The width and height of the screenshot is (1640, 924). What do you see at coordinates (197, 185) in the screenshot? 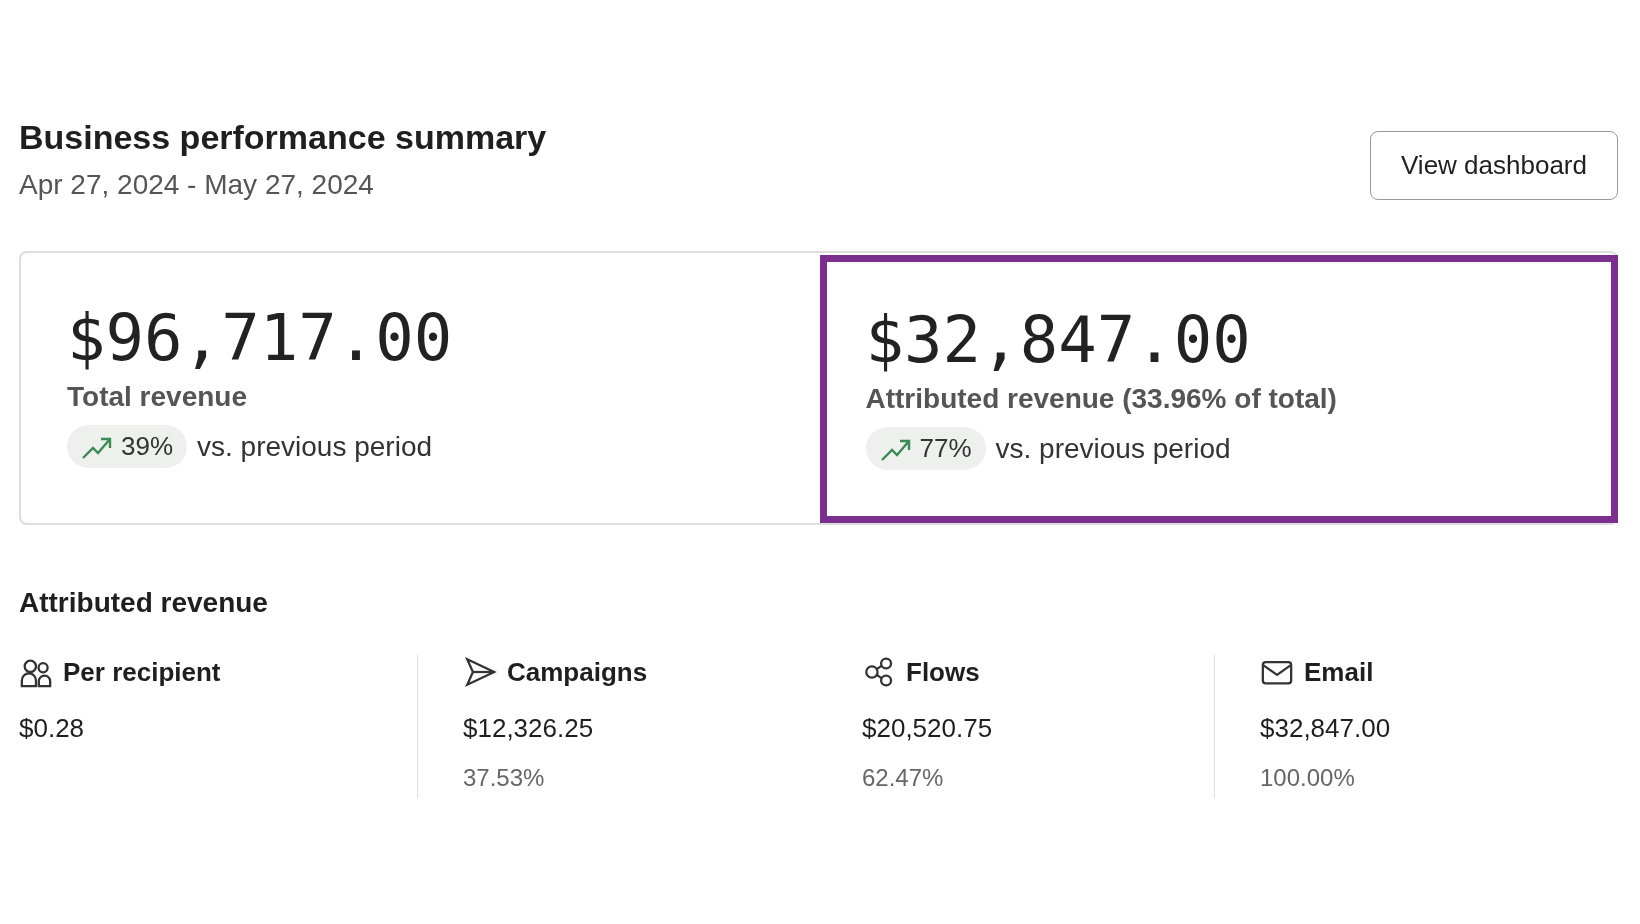
I see `date-range: Apr 27, 2024 - May 27, 2024` at bounding box center [197, 185].